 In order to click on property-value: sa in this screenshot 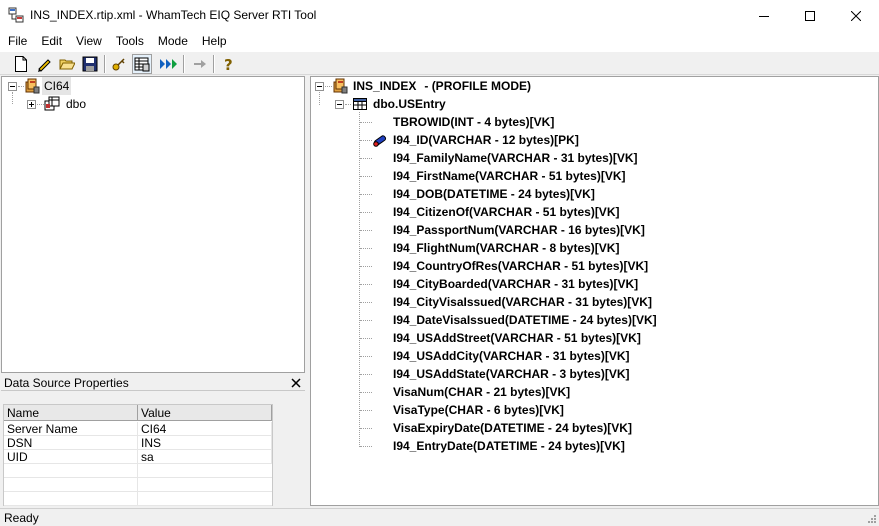, I will do `click(205, 457)`.